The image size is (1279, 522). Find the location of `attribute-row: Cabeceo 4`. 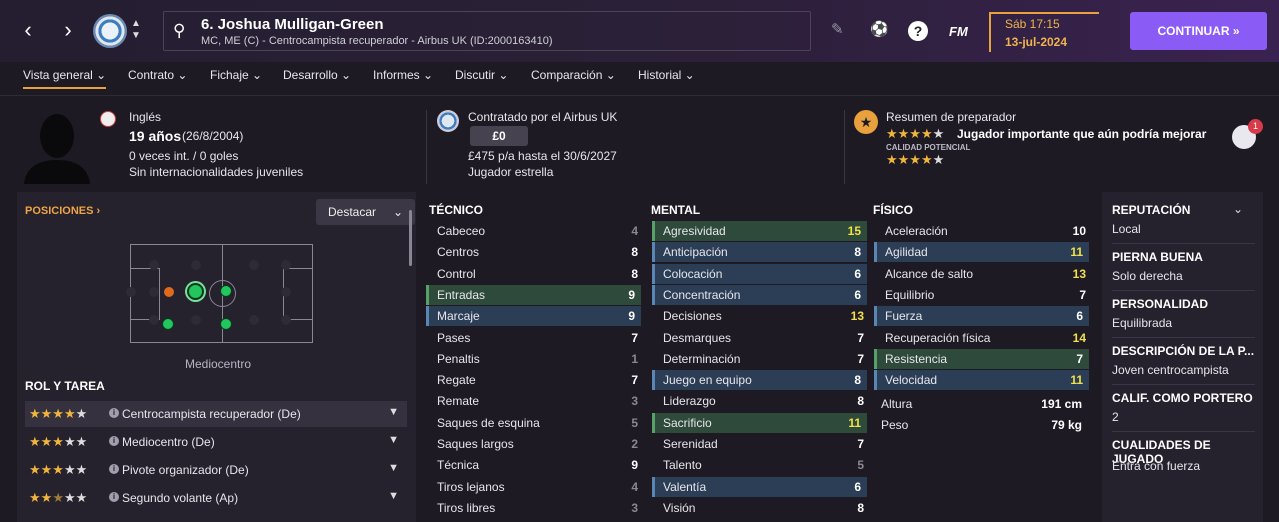

attribute-row: Cabeceo 4 is located at coordinates (536, 231).